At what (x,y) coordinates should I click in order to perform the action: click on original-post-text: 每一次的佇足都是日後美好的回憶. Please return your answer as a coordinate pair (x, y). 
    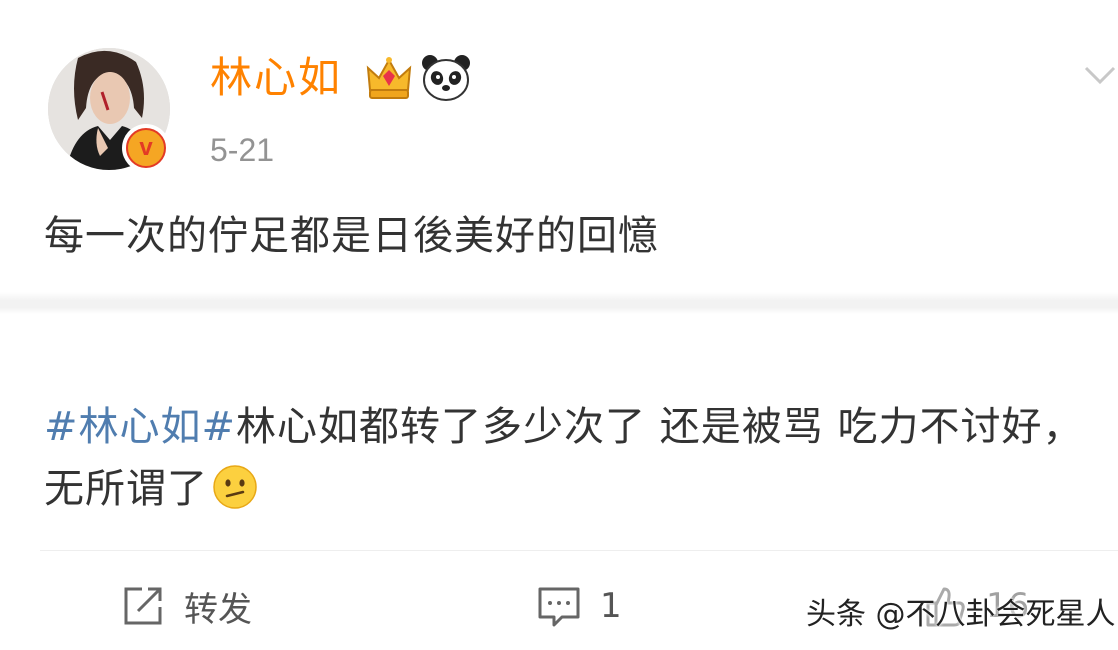
    Looking at the image, I should click on (351, 236).